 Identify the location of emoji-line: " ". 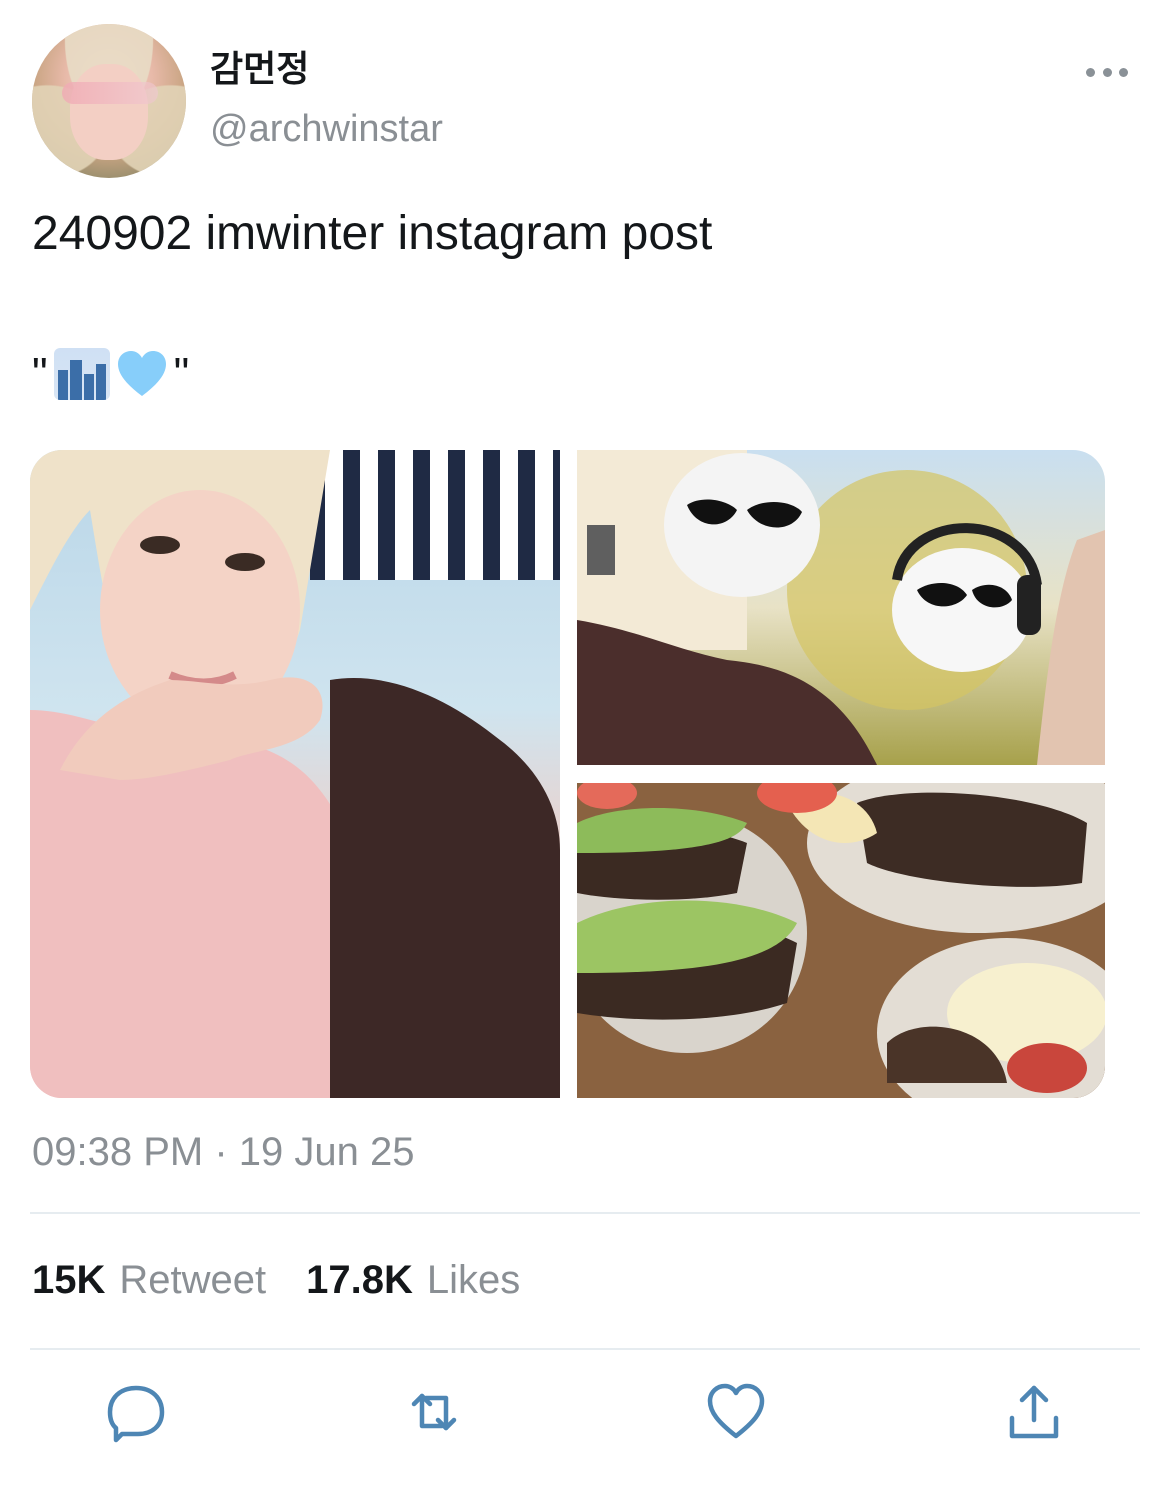
(110, 374).